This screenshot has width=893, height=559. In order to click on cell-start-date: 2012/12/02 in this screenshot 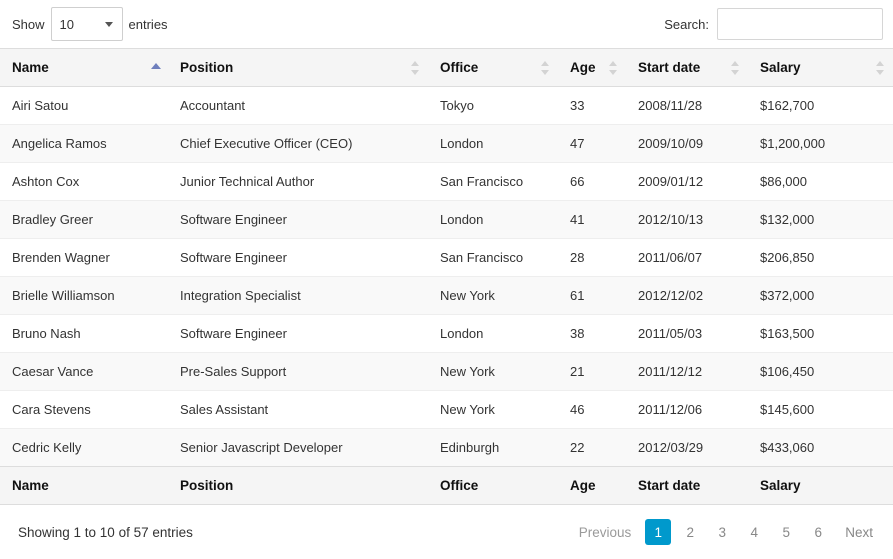, I will do `click(687, 295)`.